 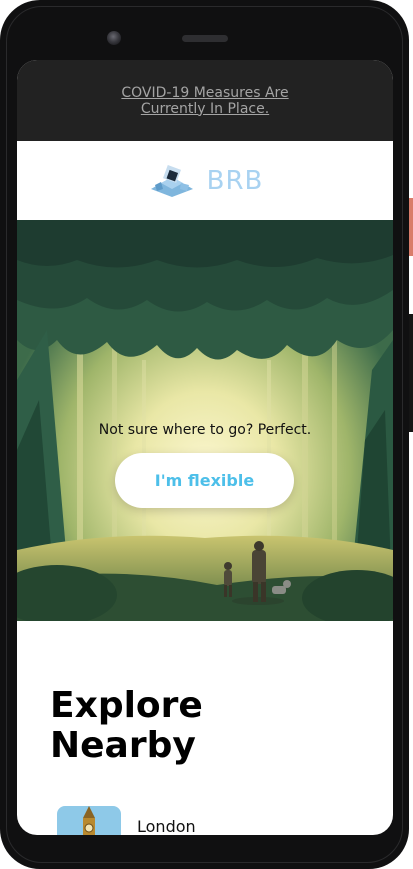 I want to click on big-ben-icon, so click(x=89, y=820).